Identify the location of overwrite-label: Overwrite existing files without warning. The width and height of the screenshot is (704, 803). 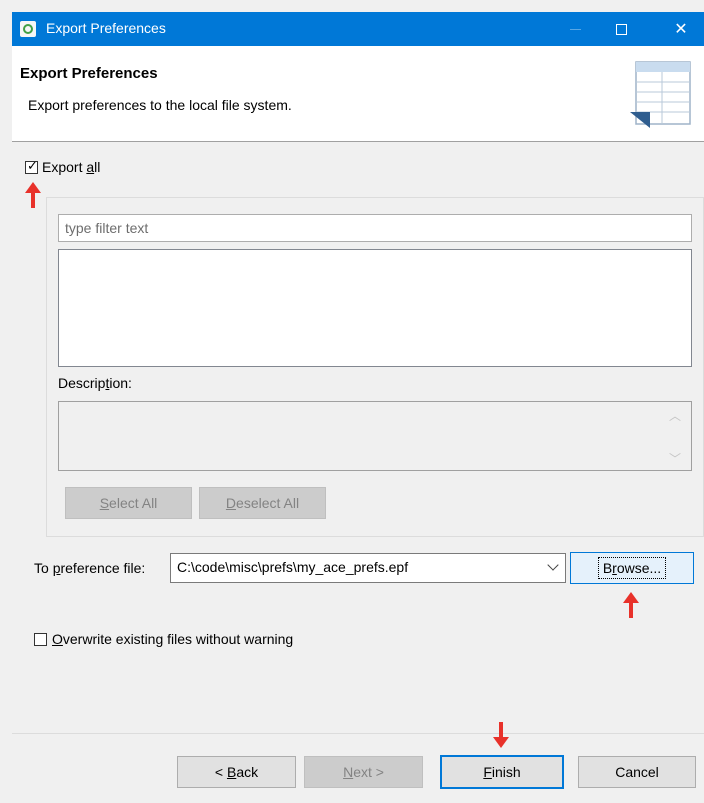
(172, 639).